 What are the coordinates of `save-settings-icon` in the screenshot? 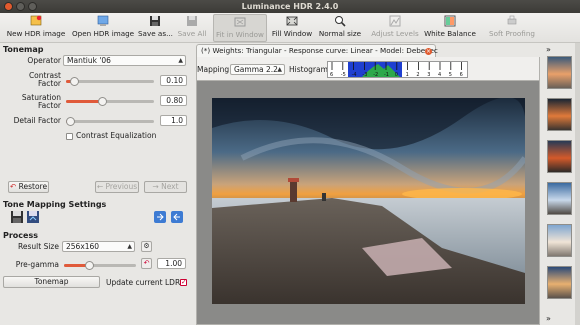 It's located at (17, 217).